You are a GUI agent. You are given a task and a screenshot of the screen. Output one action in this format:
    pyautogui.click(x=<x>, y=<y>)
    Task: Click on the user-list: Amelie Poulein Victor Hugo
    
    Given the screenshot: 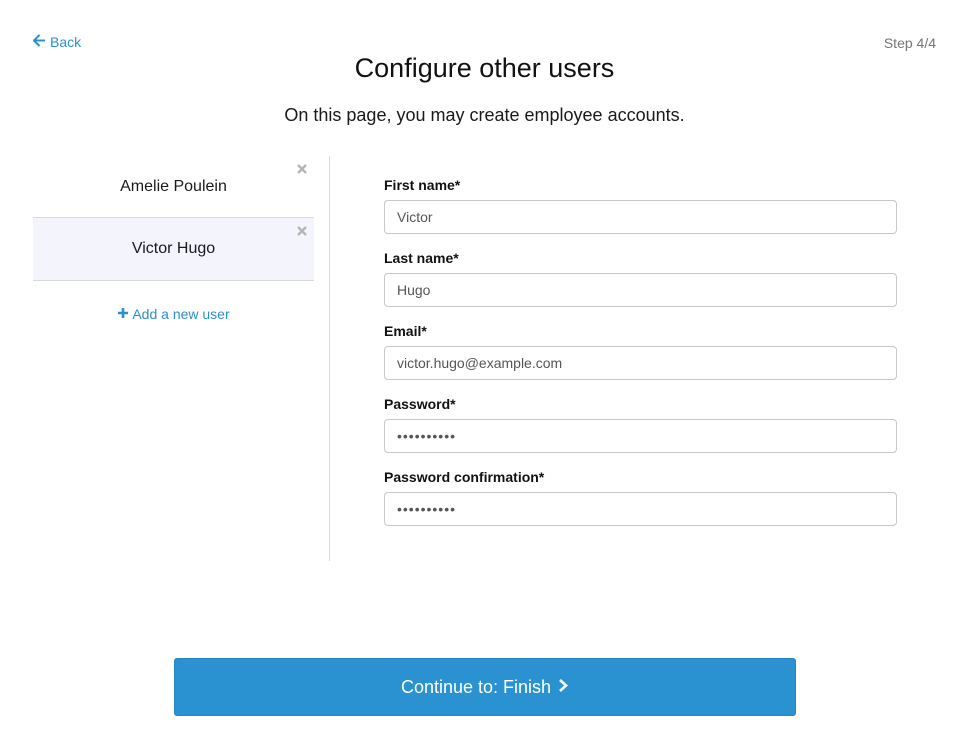 What is the action you would take?
    pyautogui.click(x=173, y=218)
    